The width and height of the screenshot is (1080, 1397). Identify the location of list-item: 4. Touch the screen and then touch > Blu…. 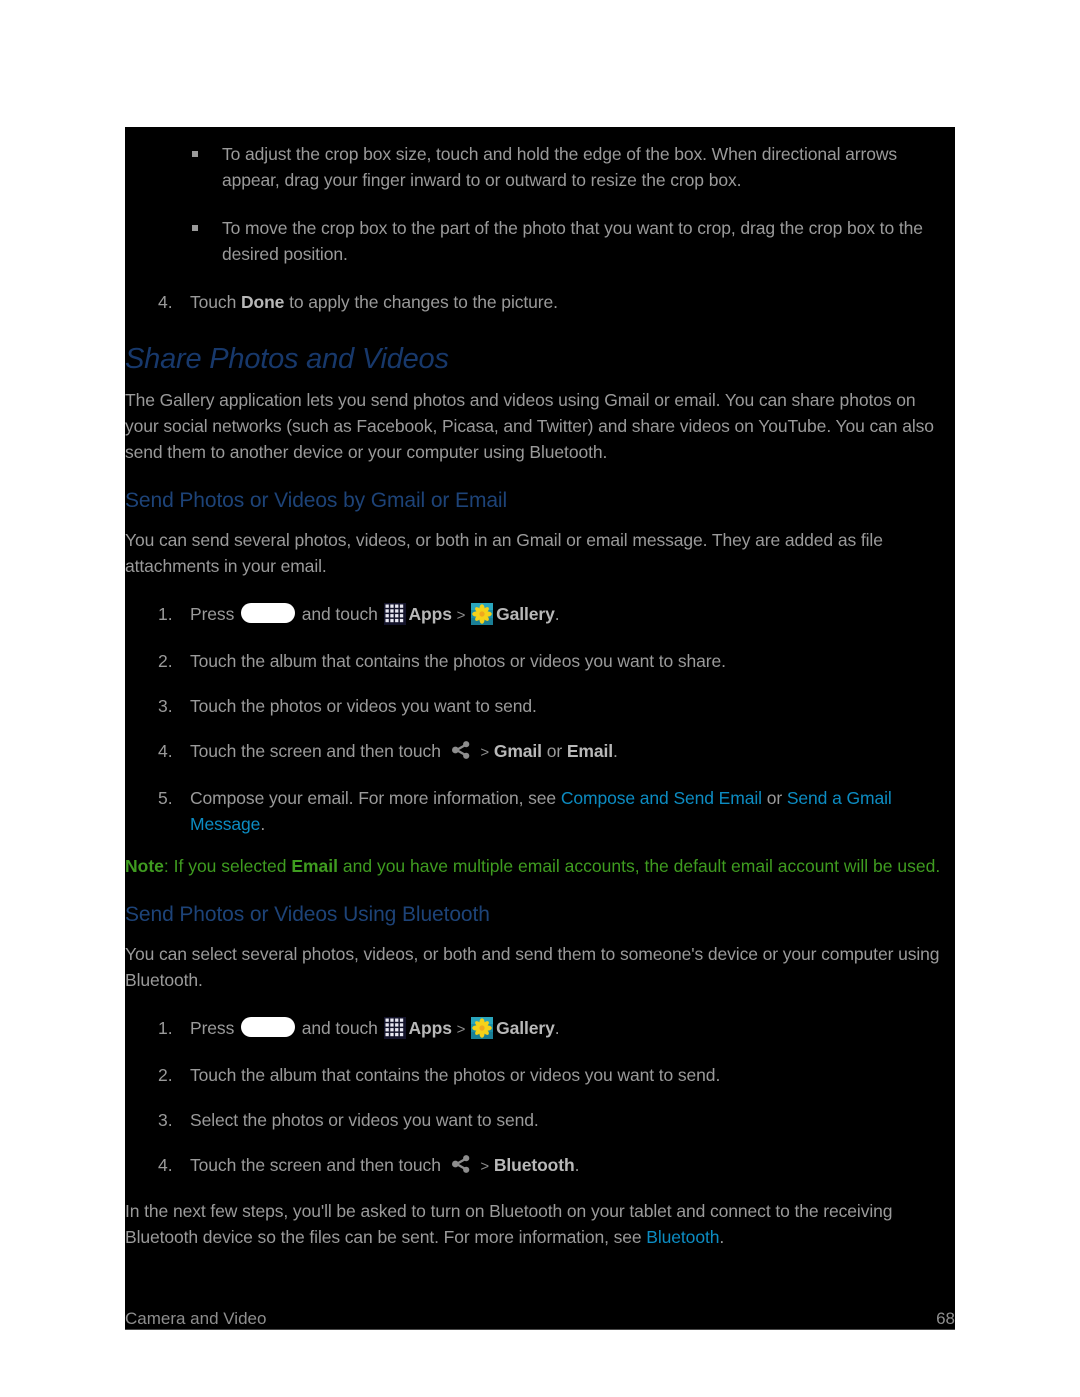
(536, 1166).